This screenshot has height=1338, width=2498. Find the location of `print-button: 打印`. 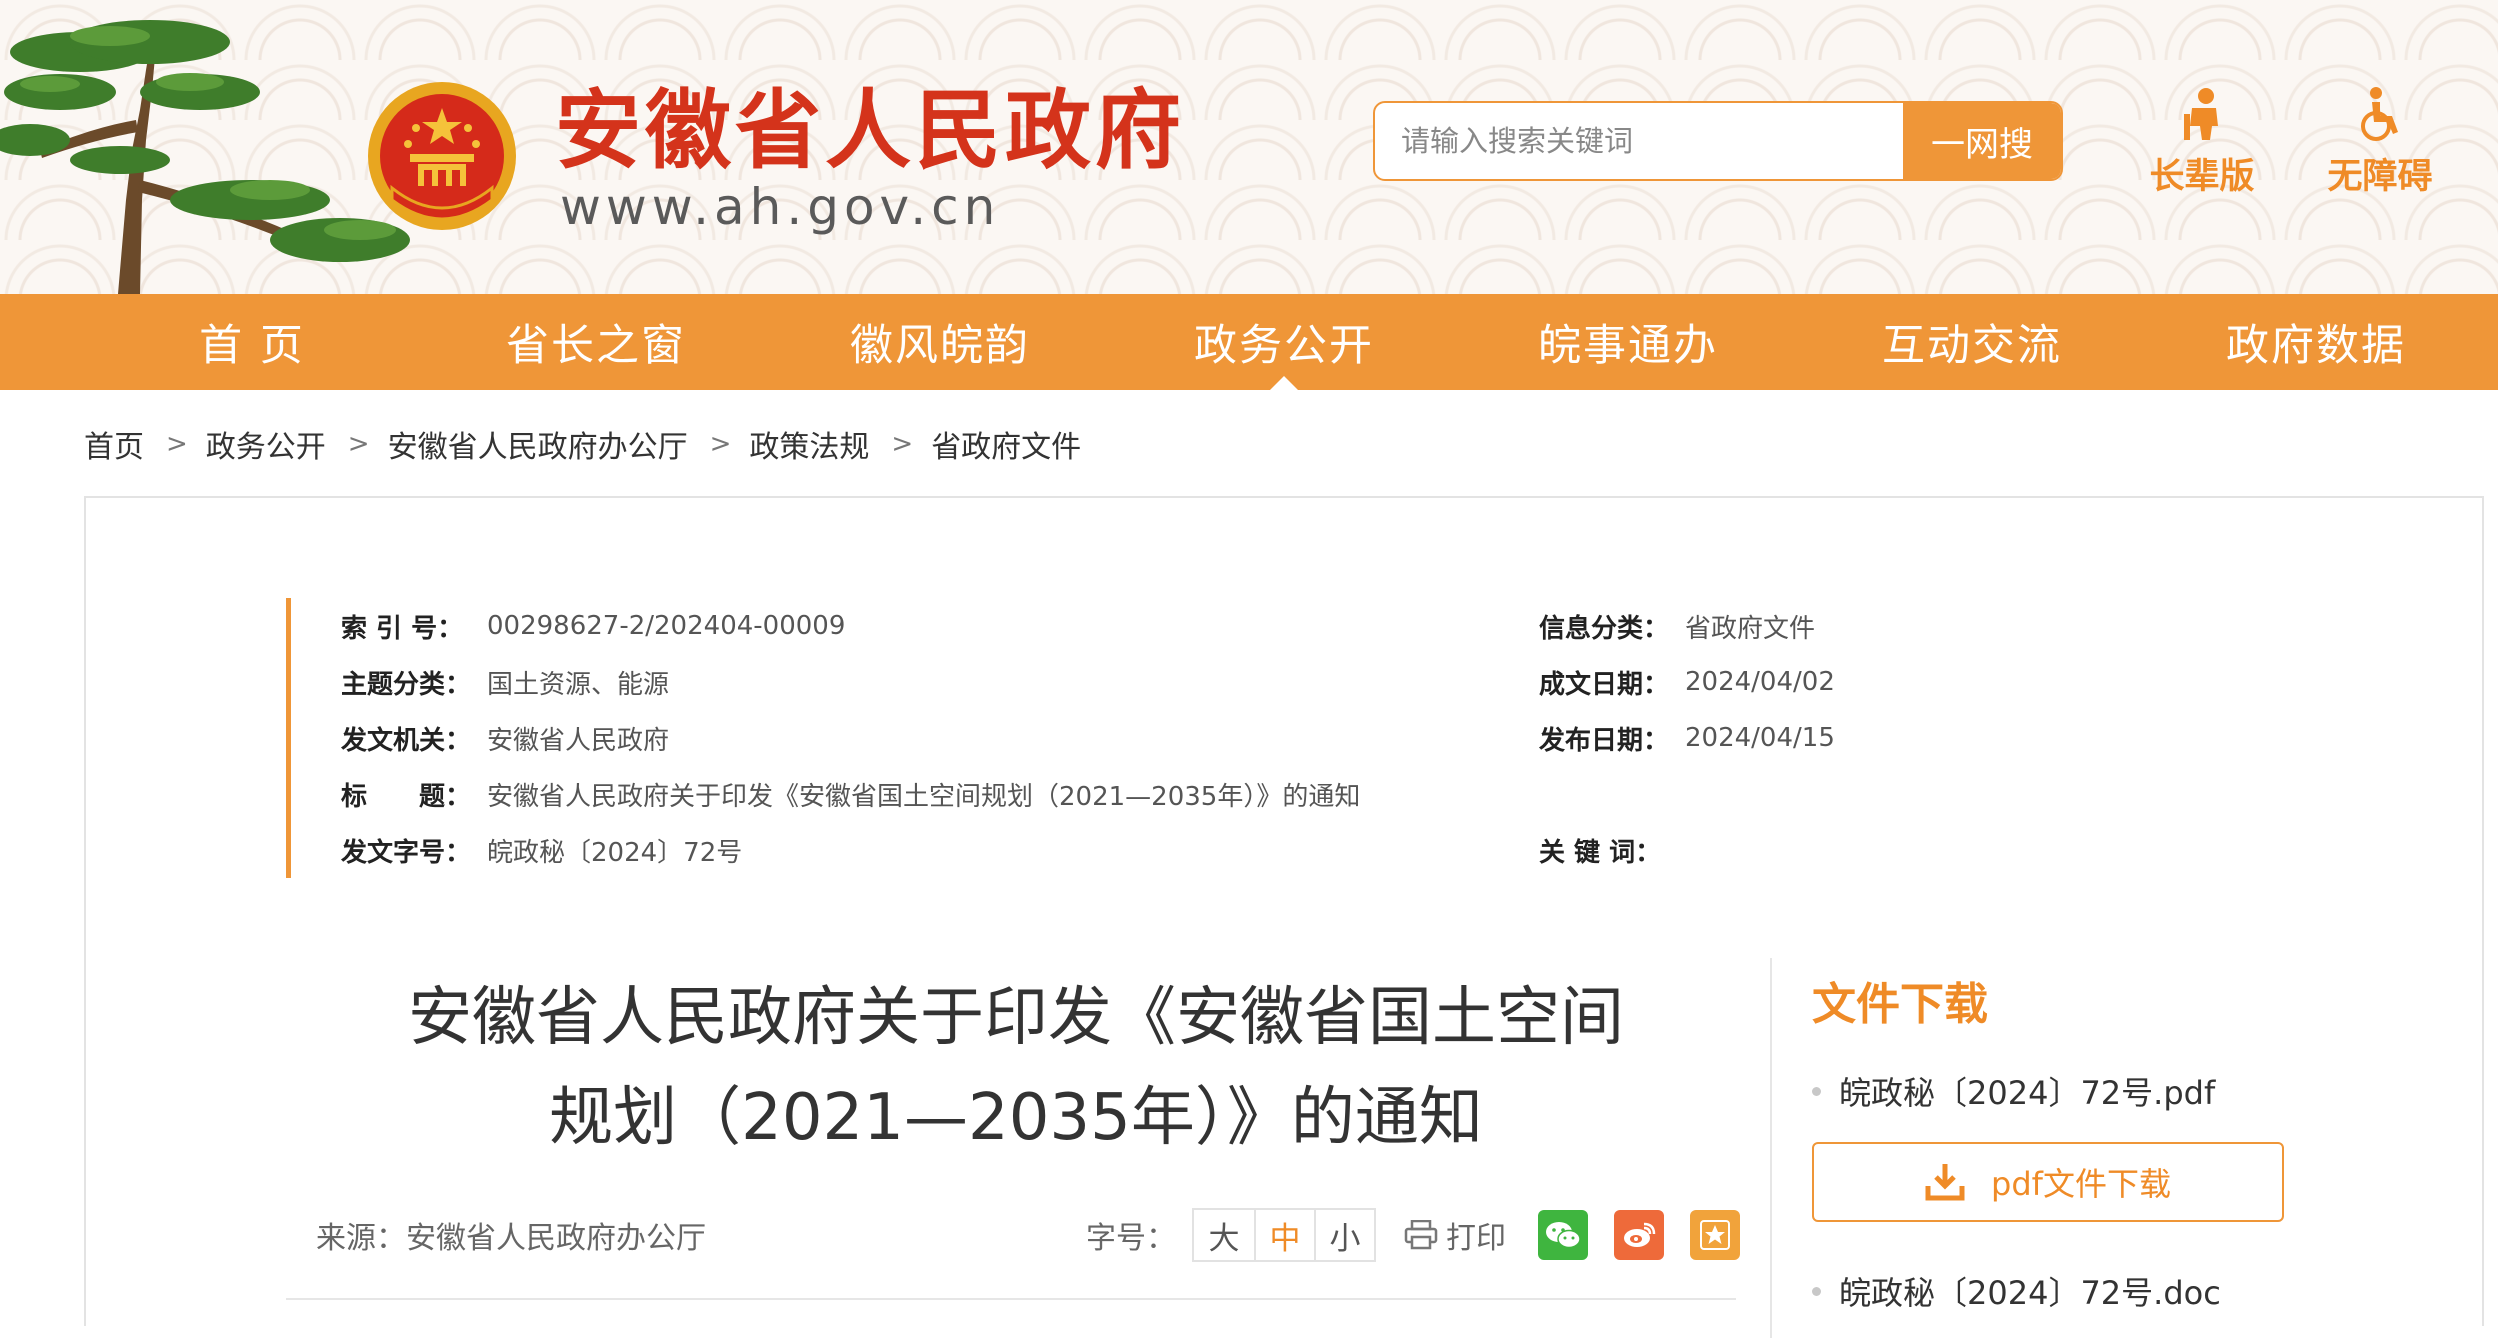

print-button: 打印 is located at coordinates (1455, 1235).